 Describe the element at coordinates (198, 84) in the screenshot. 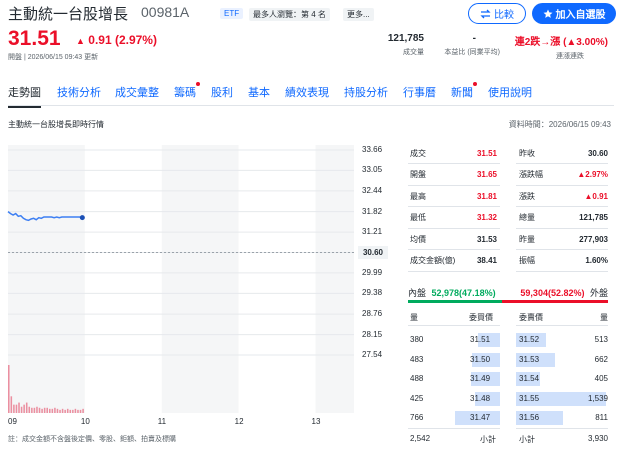

I see `notification-dot` at that location.